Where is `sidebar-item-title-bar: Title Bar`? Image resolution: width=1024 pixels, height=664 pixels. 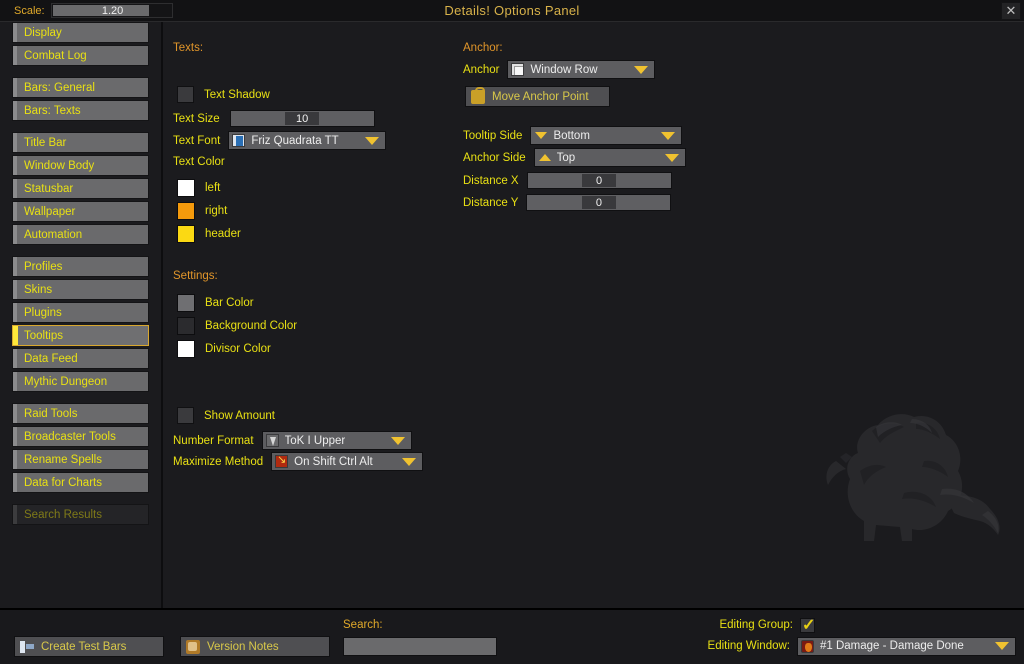
sidebar-item-title-bar: Title Bar is located at coordinates (80, 142).